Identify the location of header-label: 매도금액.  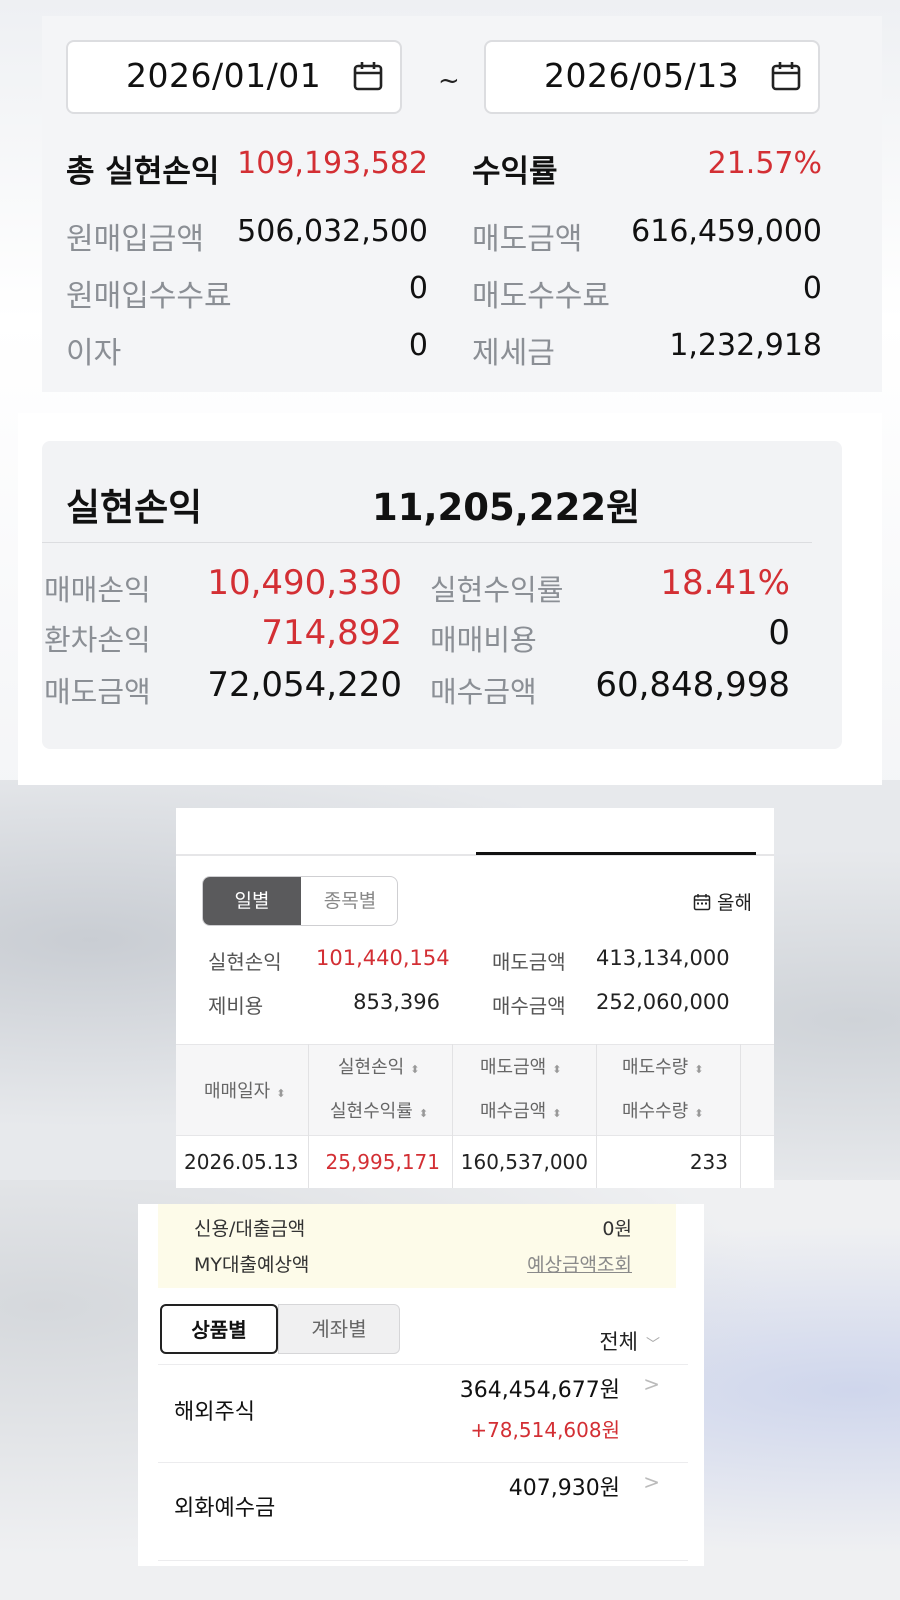
(513, 1067).